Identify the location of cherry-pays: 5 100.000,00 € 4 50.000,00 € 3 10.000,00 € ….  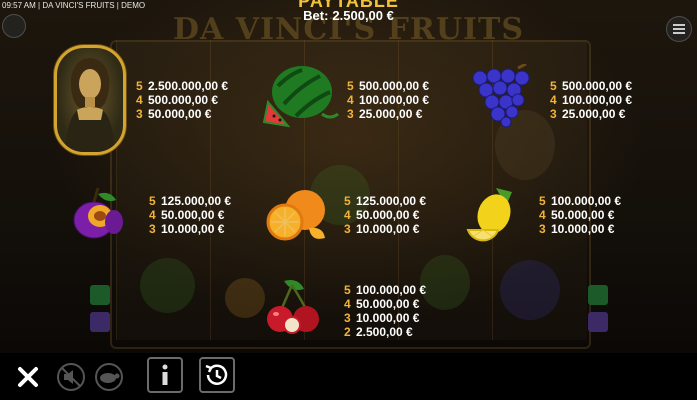
(385, 311).